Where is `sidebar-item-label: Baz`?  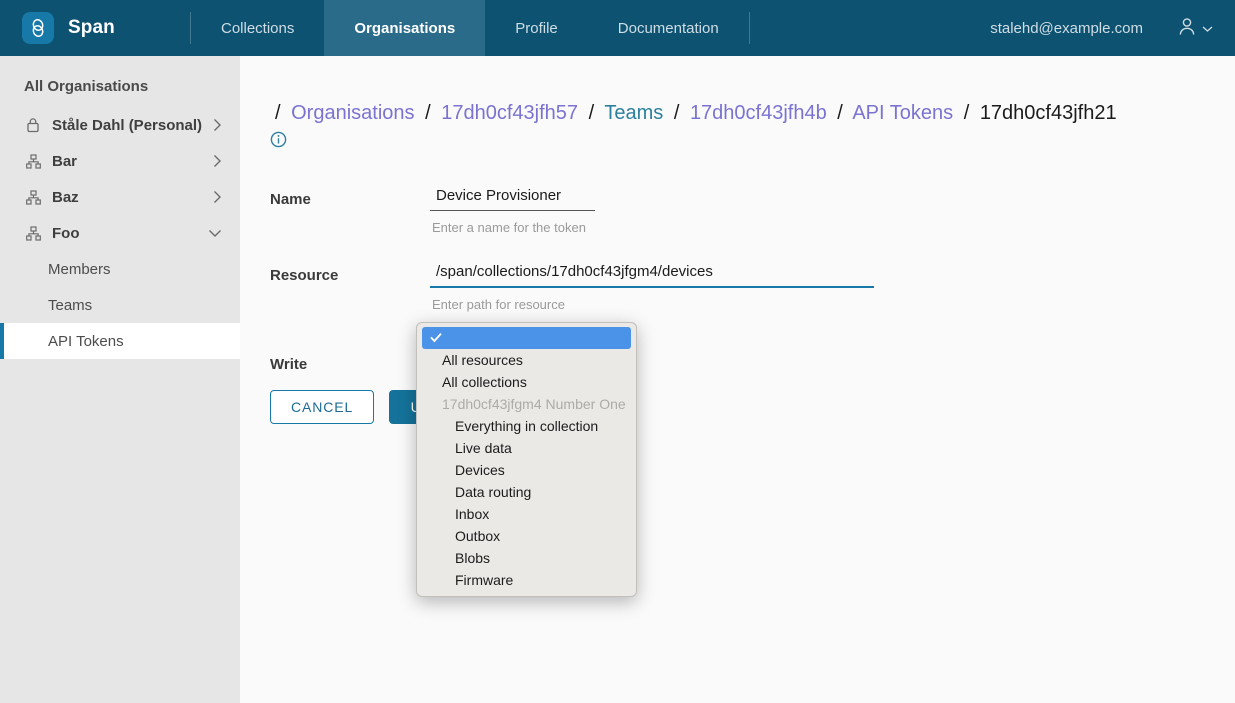
sidebar-item-label: Baz is located at coordinates (65, 197).